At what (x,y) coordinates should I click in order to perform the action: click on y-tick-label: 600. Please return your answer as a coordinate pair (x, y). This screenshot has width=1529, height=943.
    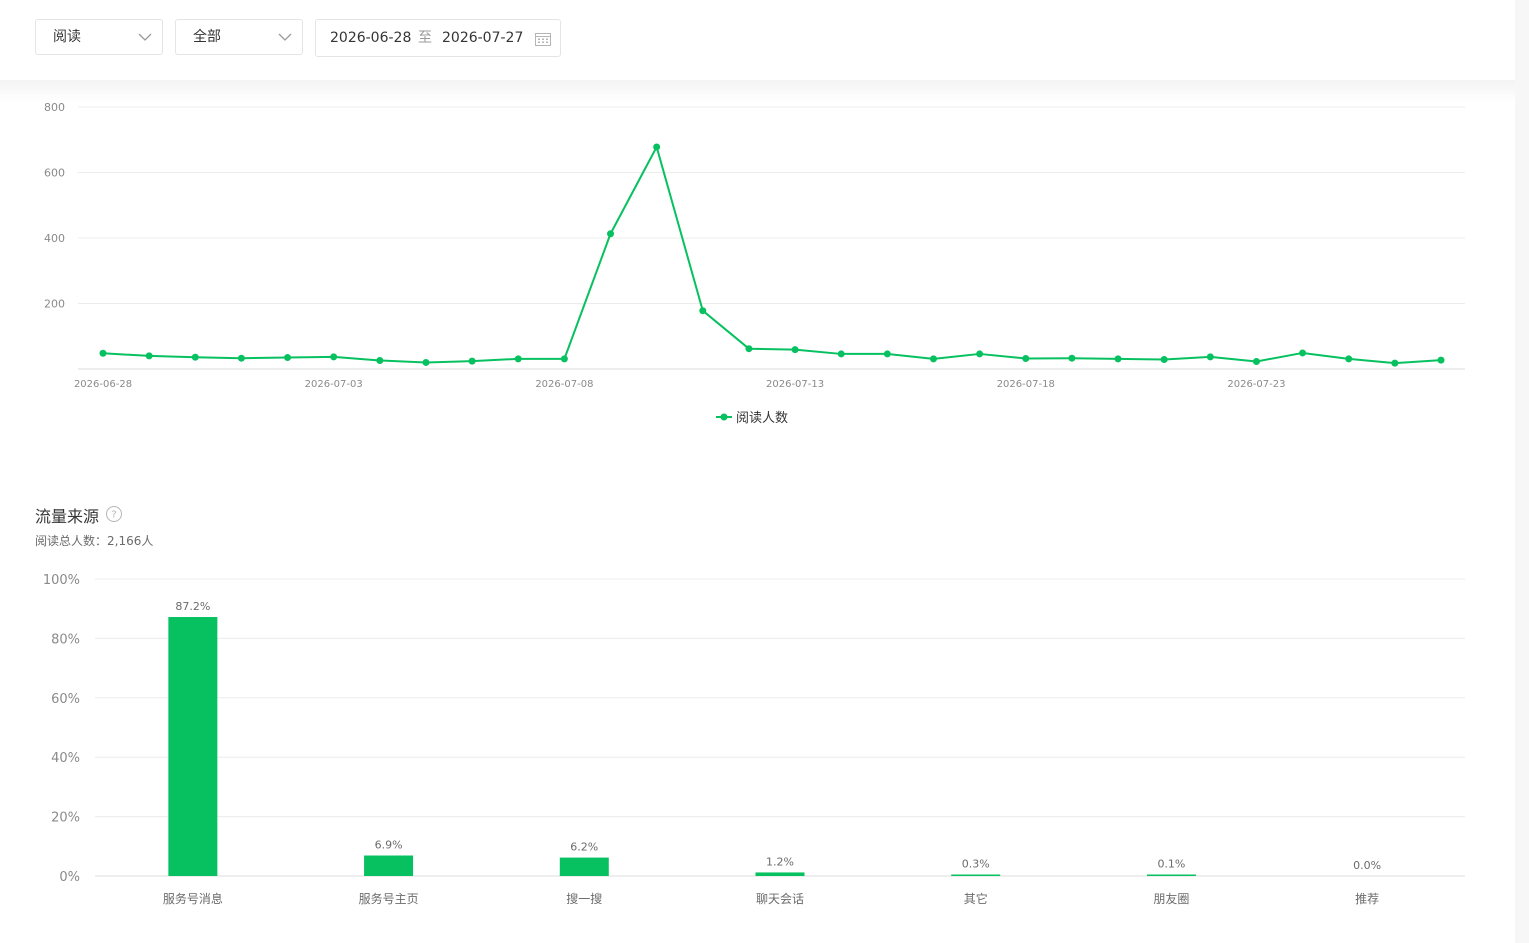
    Looking at the image, I should click on (54, 173).